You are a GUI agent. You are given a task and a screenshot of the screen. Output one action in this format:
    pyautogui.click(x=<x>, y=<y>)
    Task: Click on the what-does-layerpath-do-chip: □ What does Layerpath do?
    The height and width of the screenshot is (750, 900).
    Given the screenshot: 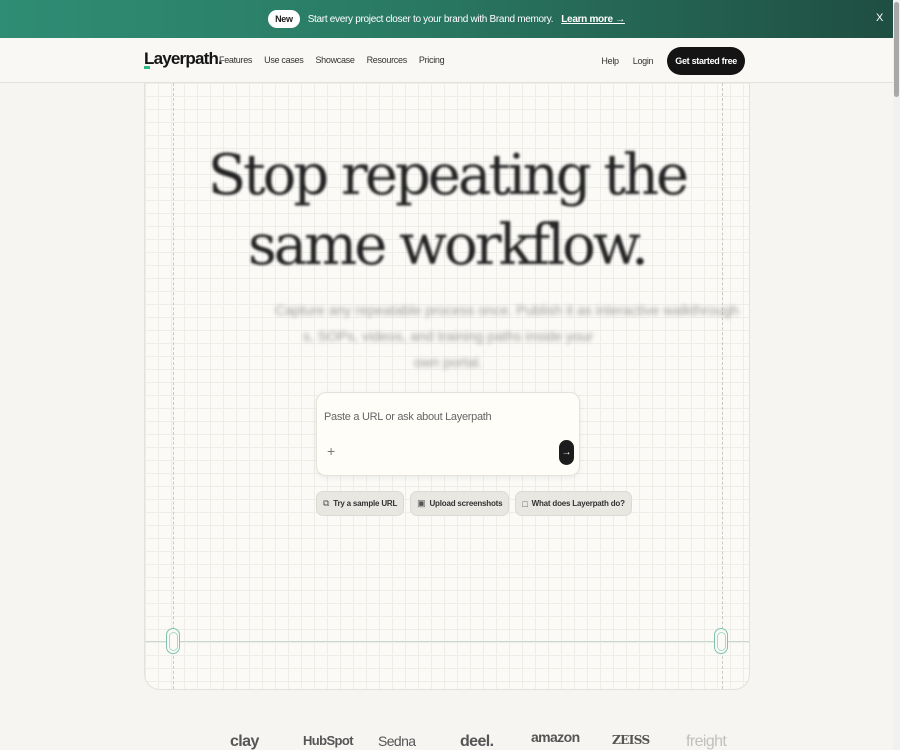 What is the action you would take?
    pyautogui.click(x=573, y=503)
    